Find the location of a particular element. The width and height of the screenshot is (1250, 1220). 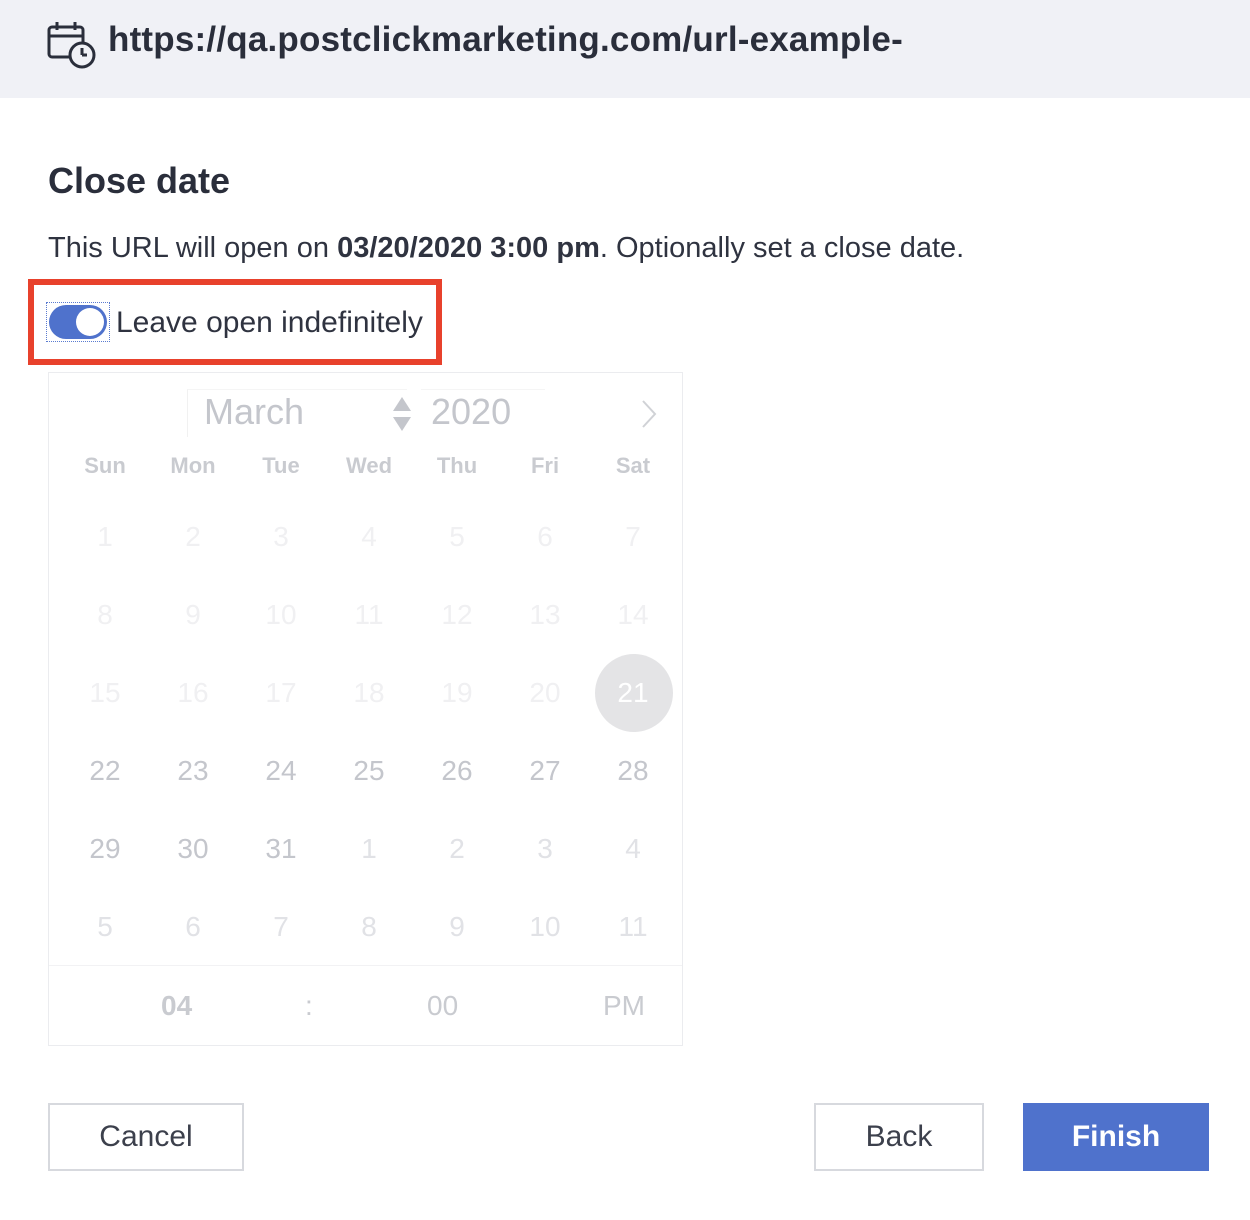

calendar-day: 26 is located at coordinates (457, 771).